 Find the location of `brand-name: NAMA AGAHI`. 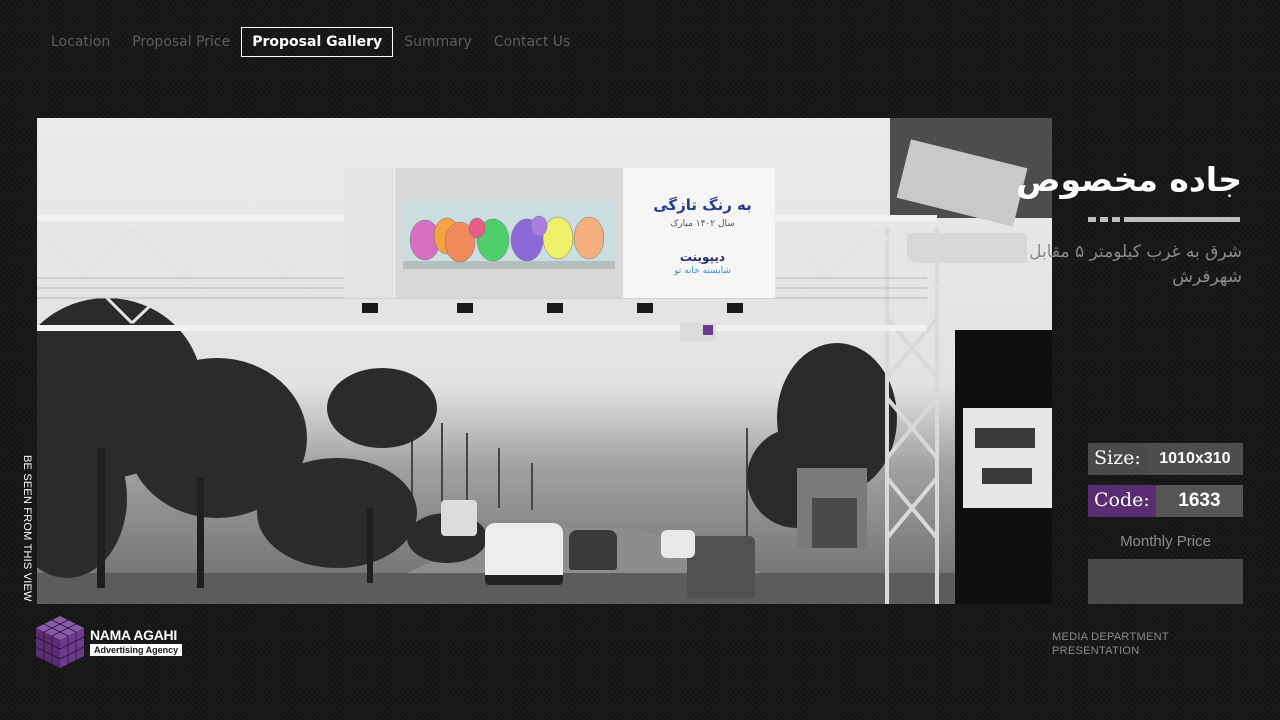

brand-name: NAMA AGAHI is located at coordinates (133, 635).